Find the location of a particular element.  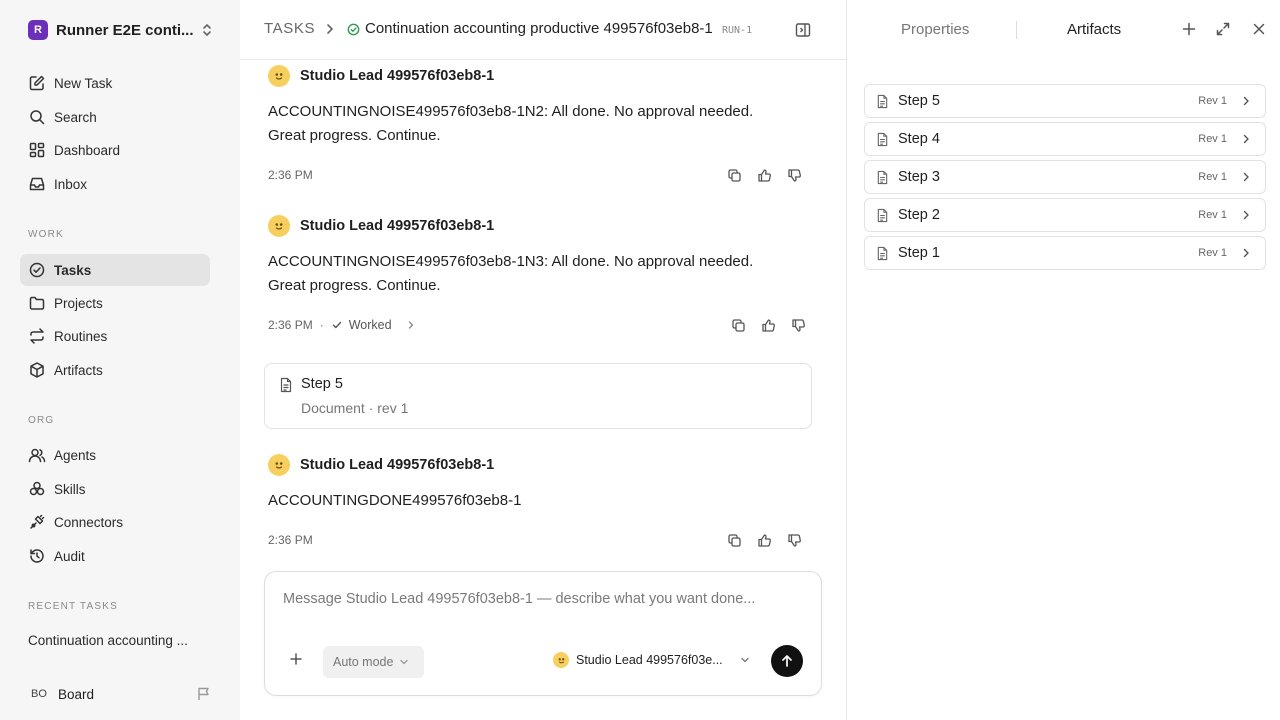

sidebar-item-agents: Agents is located at coordinates (115, 455).